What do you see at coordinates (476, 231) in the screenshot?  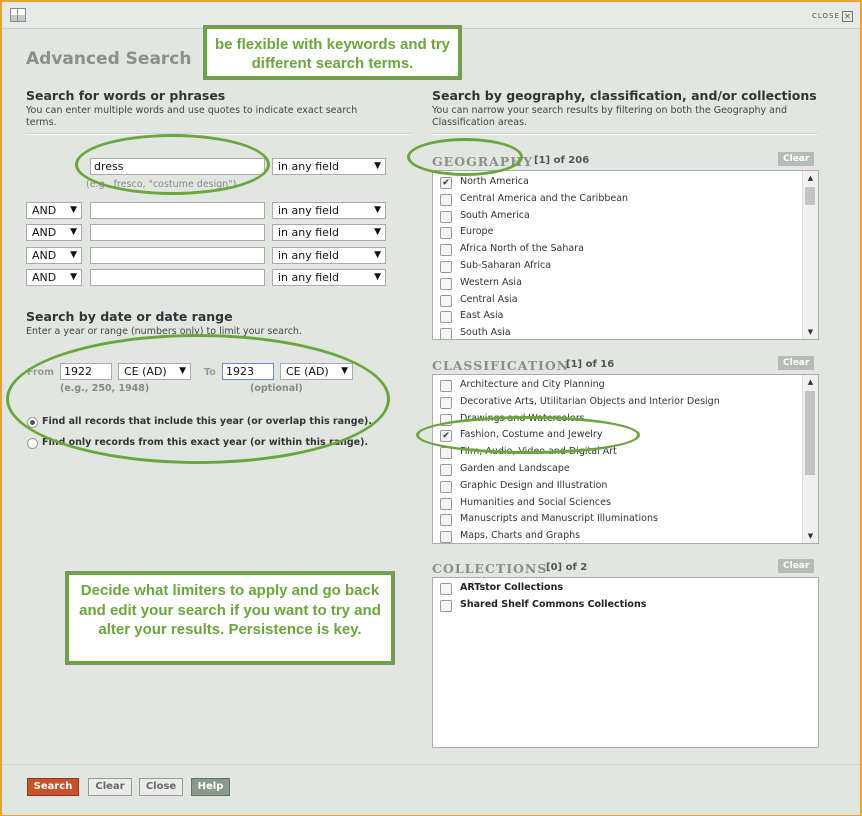 I see `geography-option-label: Europe` at bounding box center [476, 231].